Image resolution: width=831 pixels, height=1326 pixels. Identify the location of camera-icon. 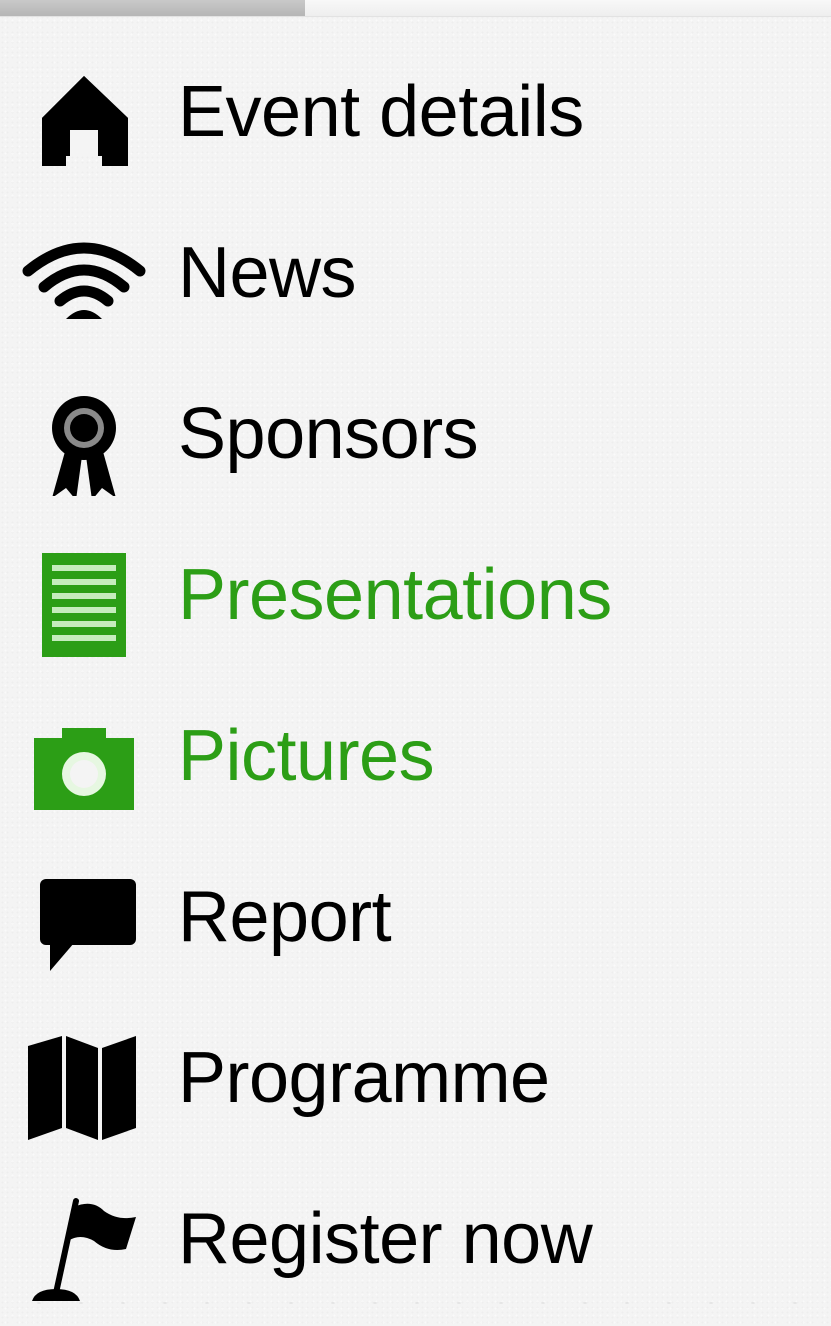
(84, 766).